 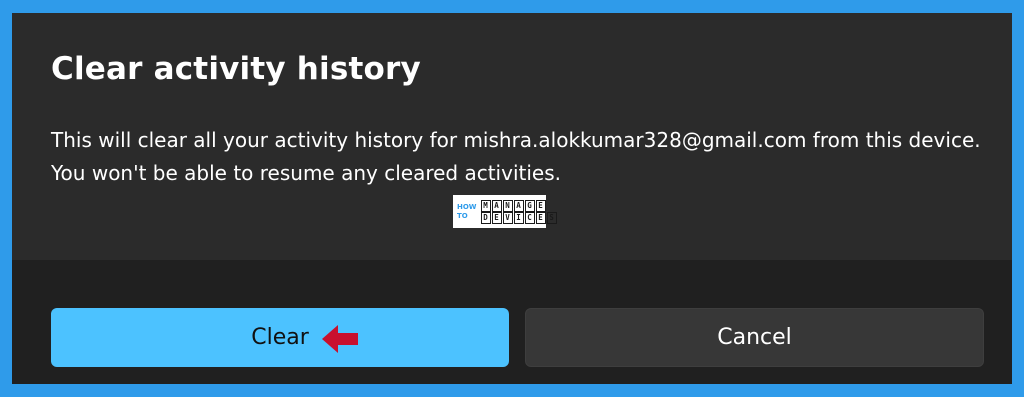 What do you see at coordinates (754, 337) in the screenshot?
I see `cancel-button: Cancel` at bounding box center [754, 337].